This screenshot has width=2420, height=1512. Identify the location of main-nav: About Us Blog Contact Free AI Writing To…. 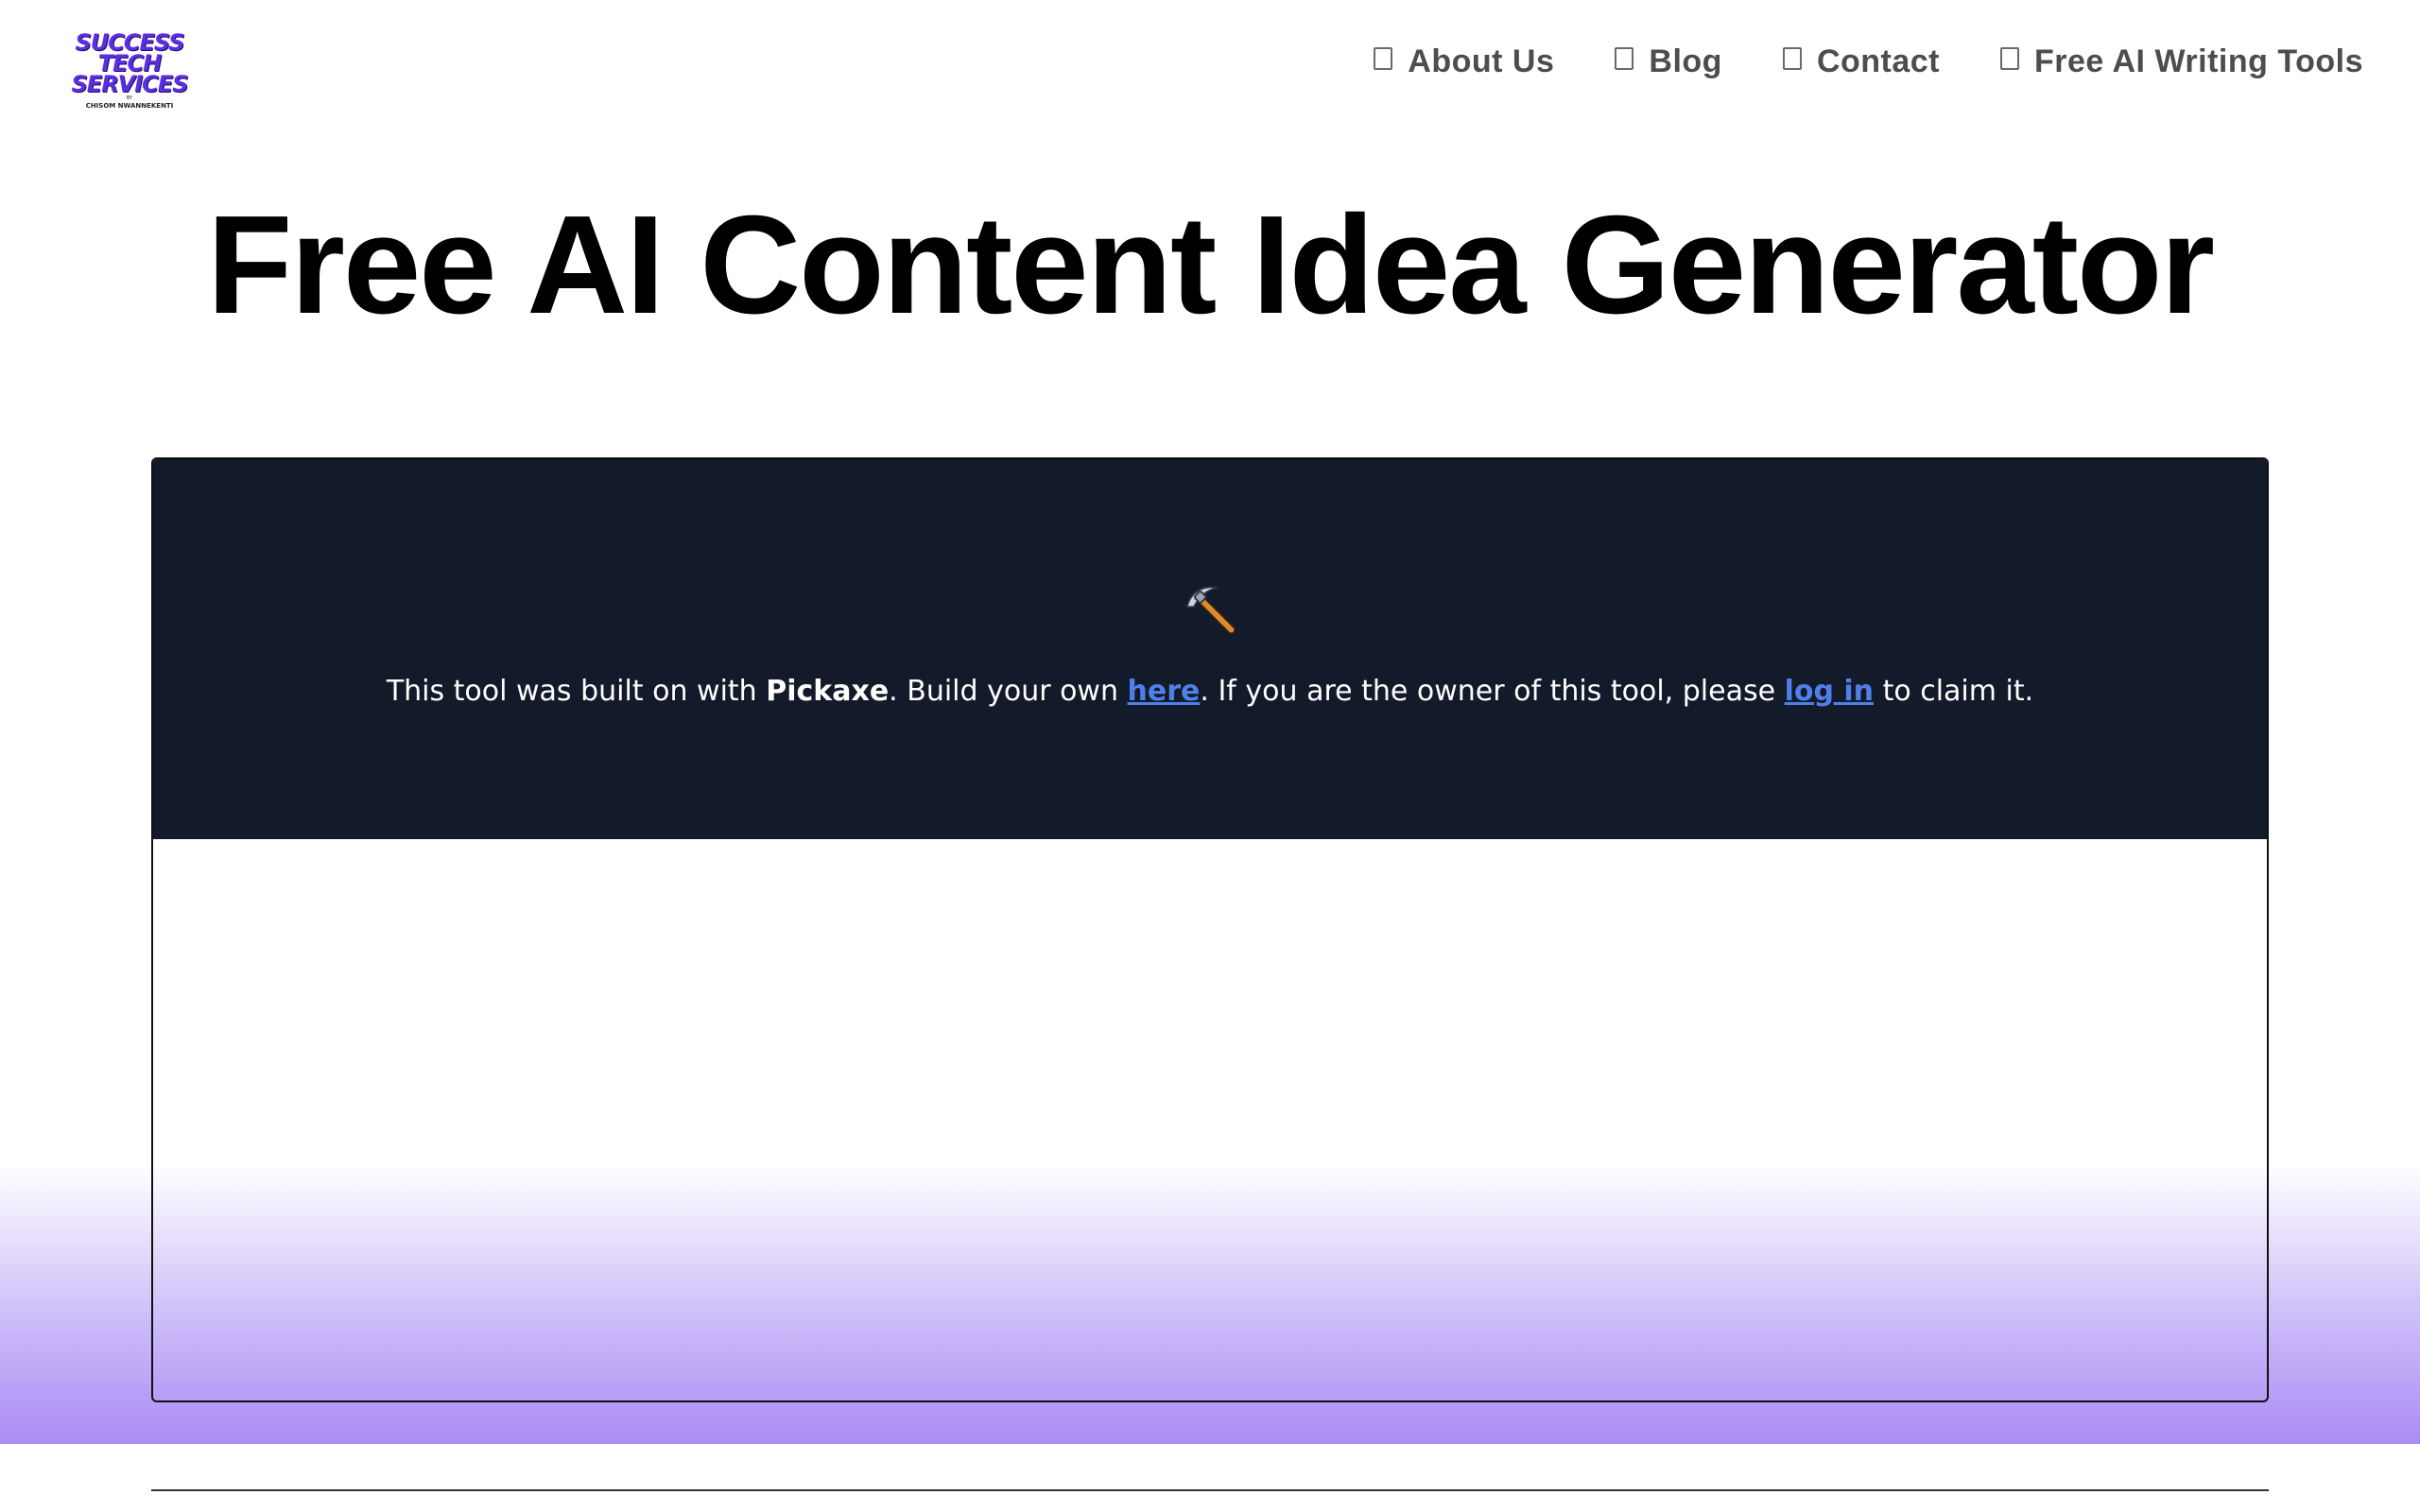
(1868, 61).